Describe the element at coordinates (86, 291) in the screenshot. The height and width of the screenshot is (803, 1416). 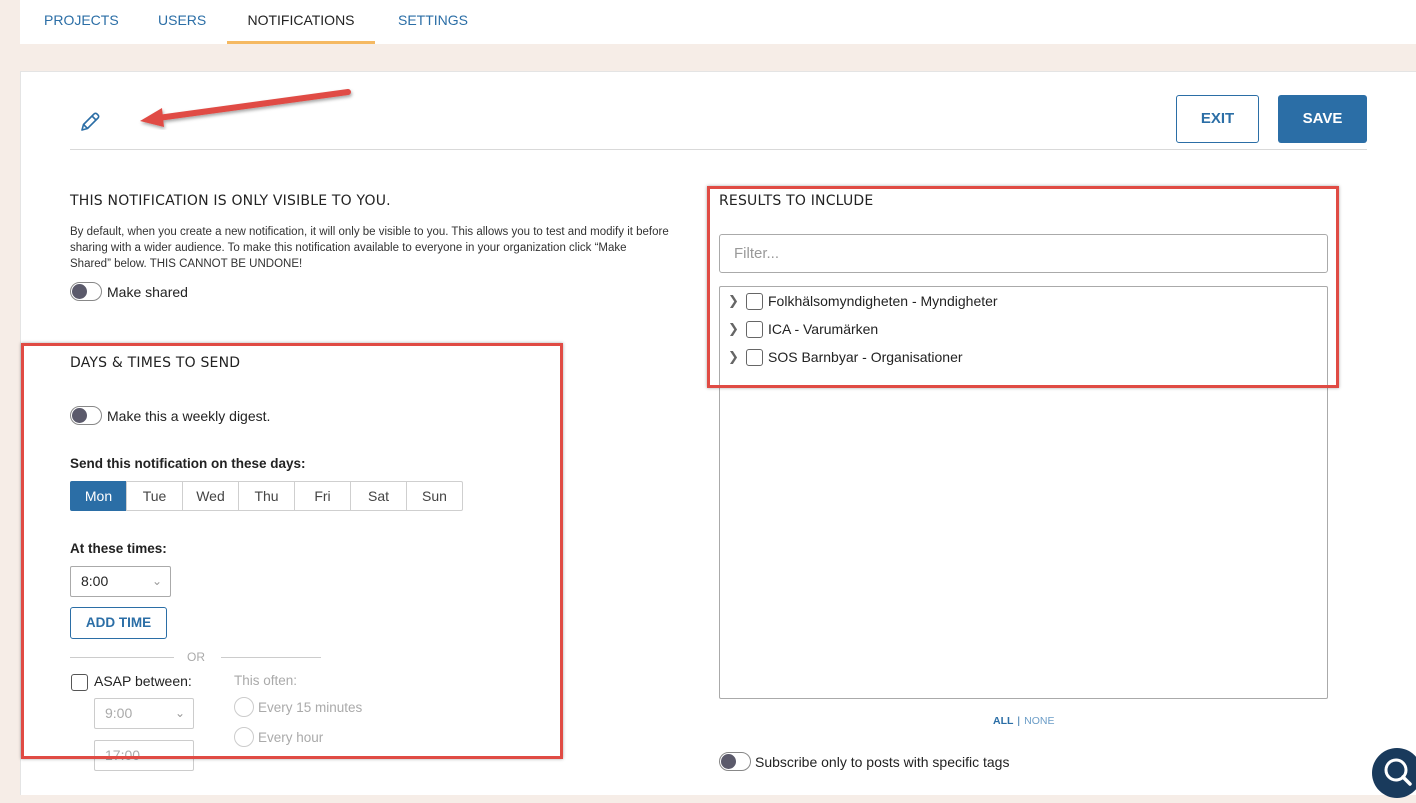
I see `make-shared-toggle` at that location.